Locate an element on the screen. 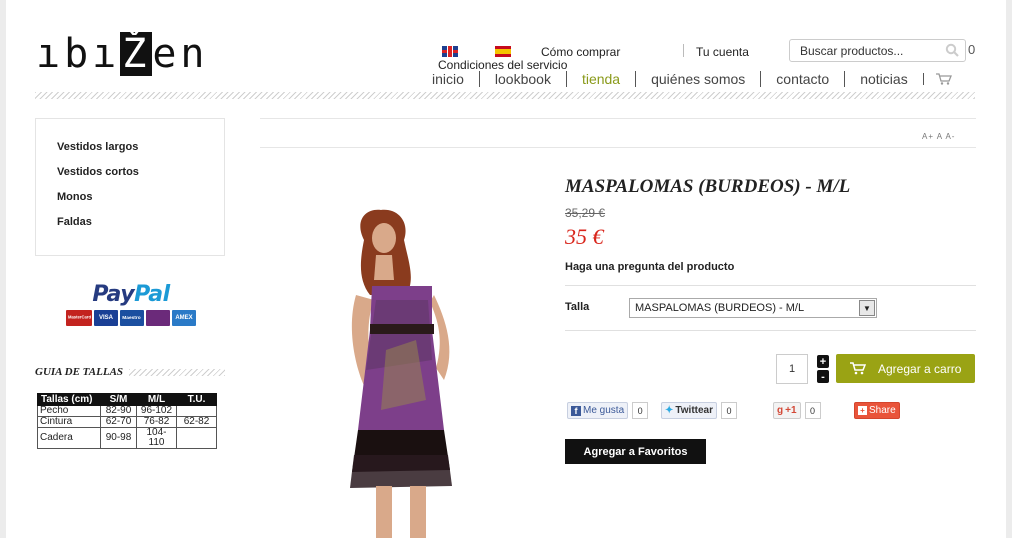  logo-text-end: en is located at coordinates (180, 54).